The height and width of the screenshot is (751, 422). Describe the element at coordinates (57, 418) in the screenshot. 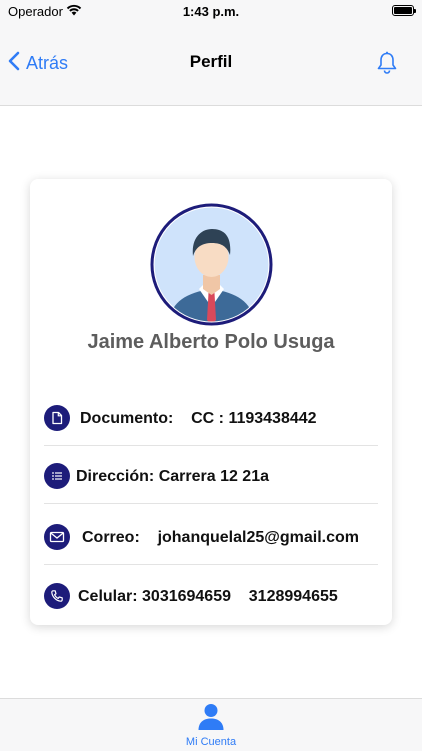

I see `document-icon` at that location.